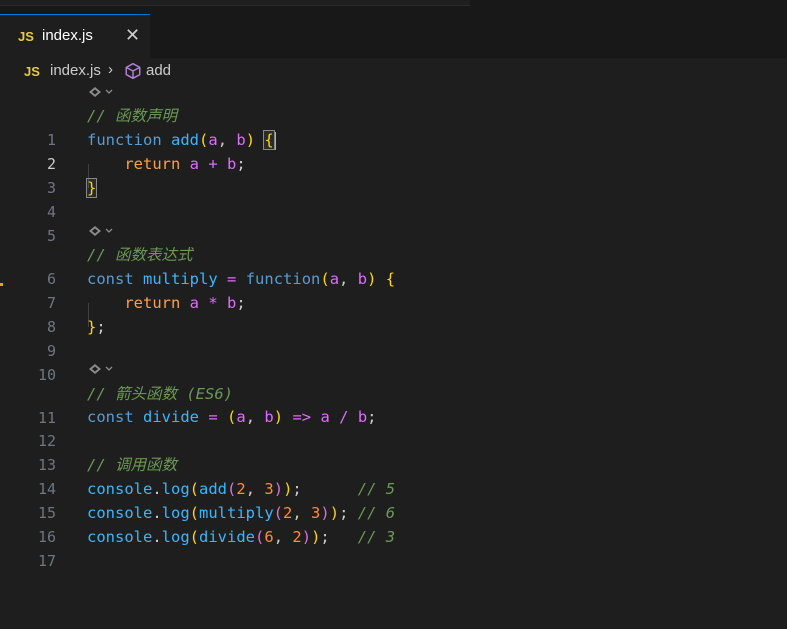 Image resolution: width=787 pixels, height=629 pixels. What do you see at coordinates (160, 394) in the screenshot?
I see `comment: // 箭头函数 (ES6)` at bounding box center [160, 394].